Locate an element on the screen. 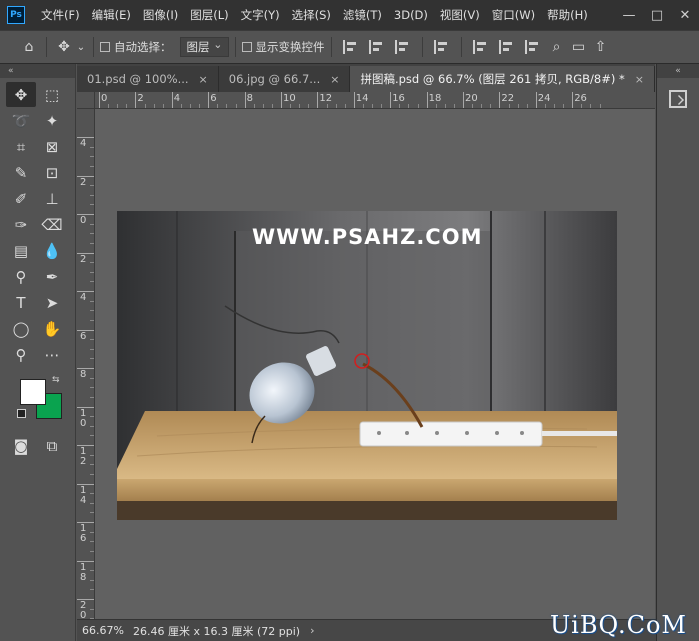 The height and width of the screenshot is (641, 699). menu-select: 选择(S) is located at coordinates (311, 15).